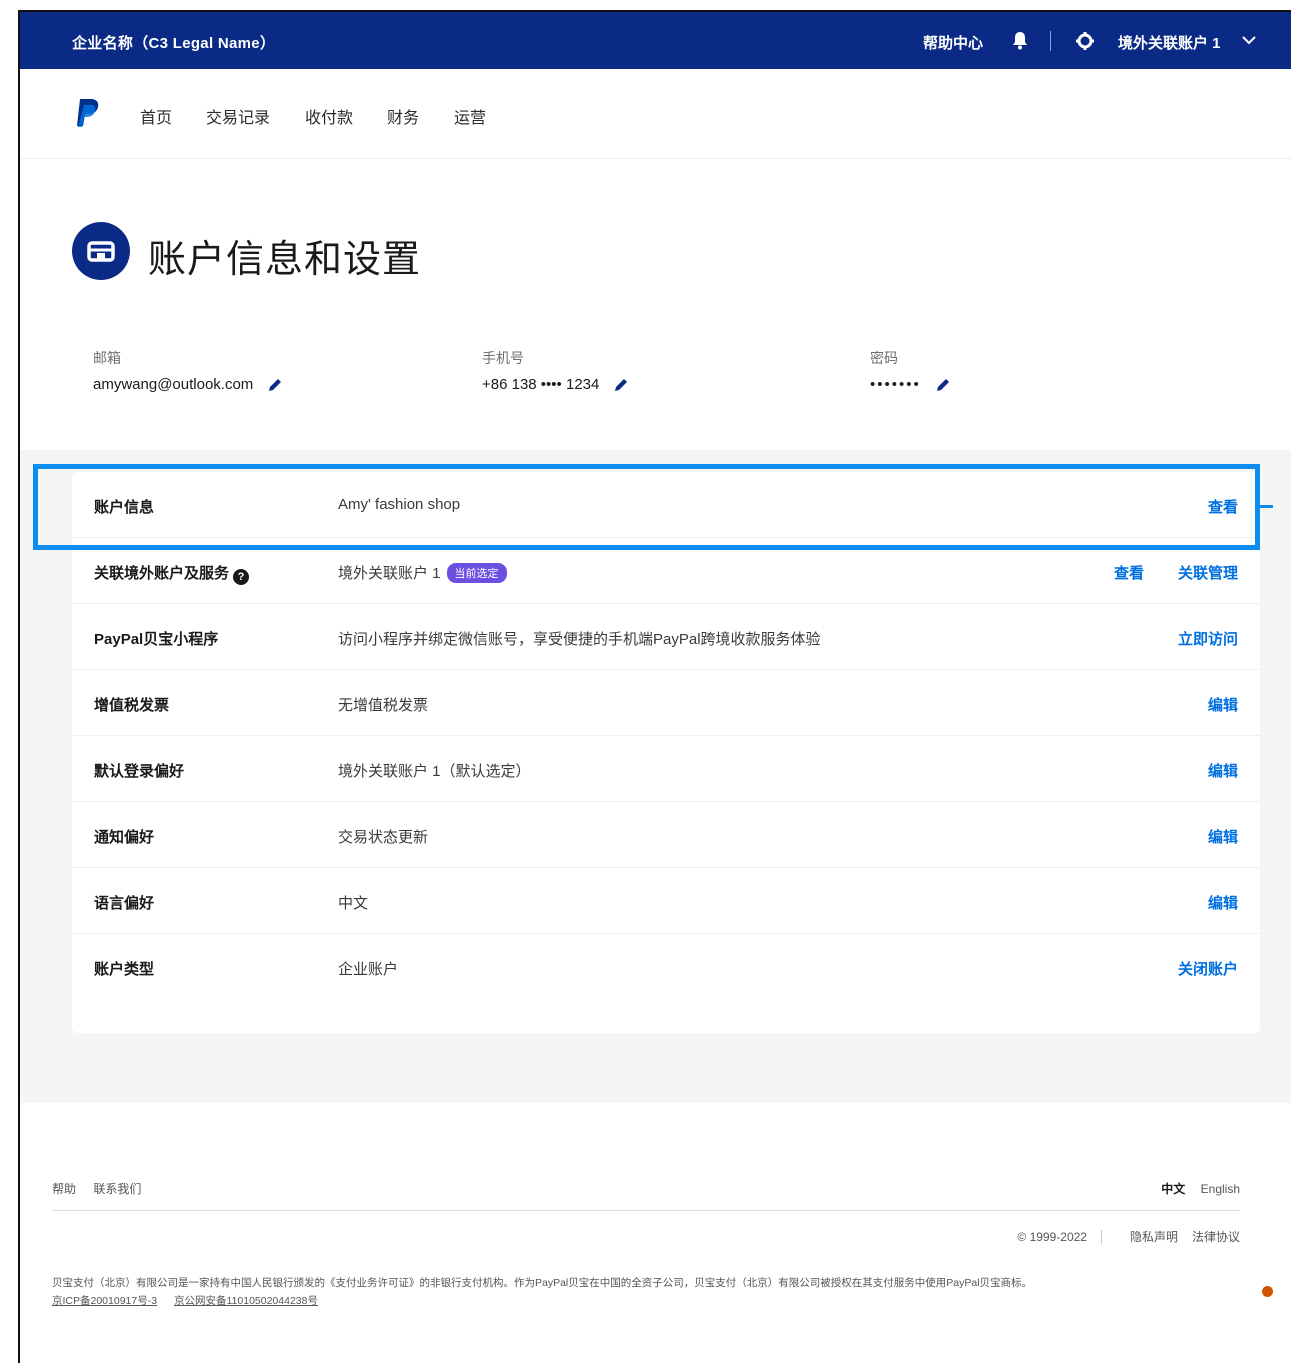 This screenshot has height=1363, width=1291. Describe the element at coordinates (329, 116) in the screenshot. I see `nav-payments: 收付款` at that location.